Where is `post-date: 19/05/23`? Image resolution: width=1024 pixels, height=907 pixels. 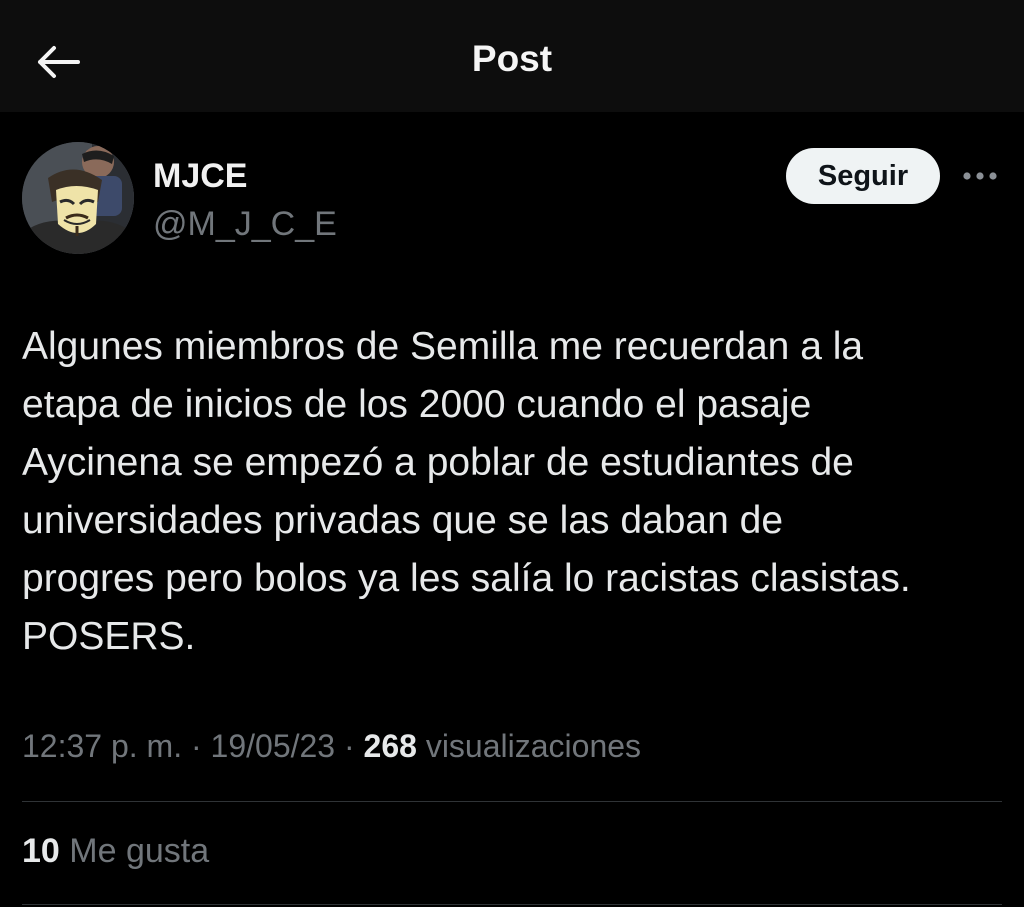
post-date: 19/05/23 is located at coordinates (273, 746).